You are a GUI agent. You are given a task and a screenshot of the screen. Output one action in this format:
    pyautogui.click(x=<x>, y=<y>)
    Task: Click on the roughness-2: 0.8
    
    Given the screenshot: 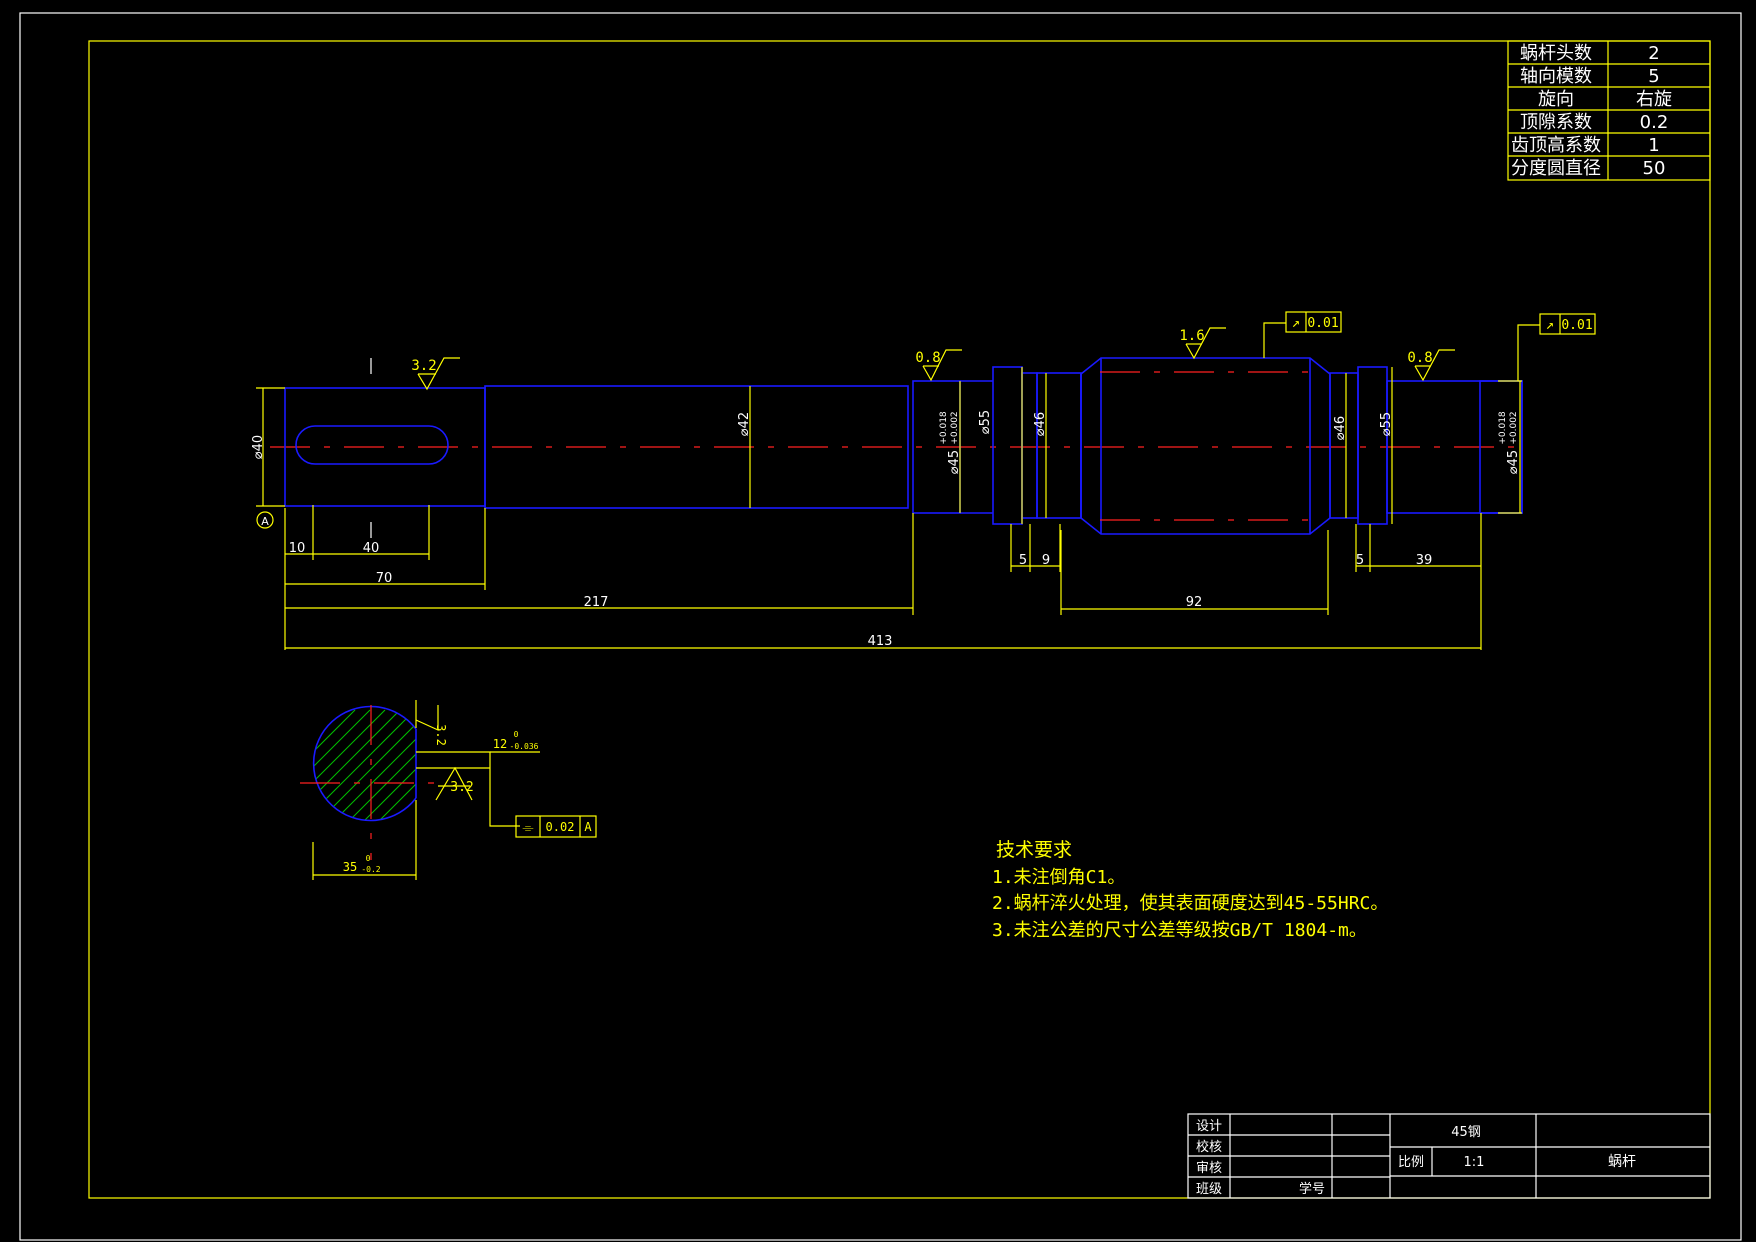 What is the action you would take?
    pyautogui.click(x=927, y=358)
    